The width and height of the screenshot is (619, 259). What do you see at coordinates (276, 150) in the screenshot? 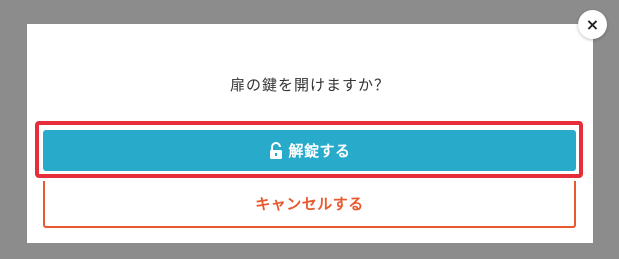
I see `unlock-icon` at bounding box center [276, 150].